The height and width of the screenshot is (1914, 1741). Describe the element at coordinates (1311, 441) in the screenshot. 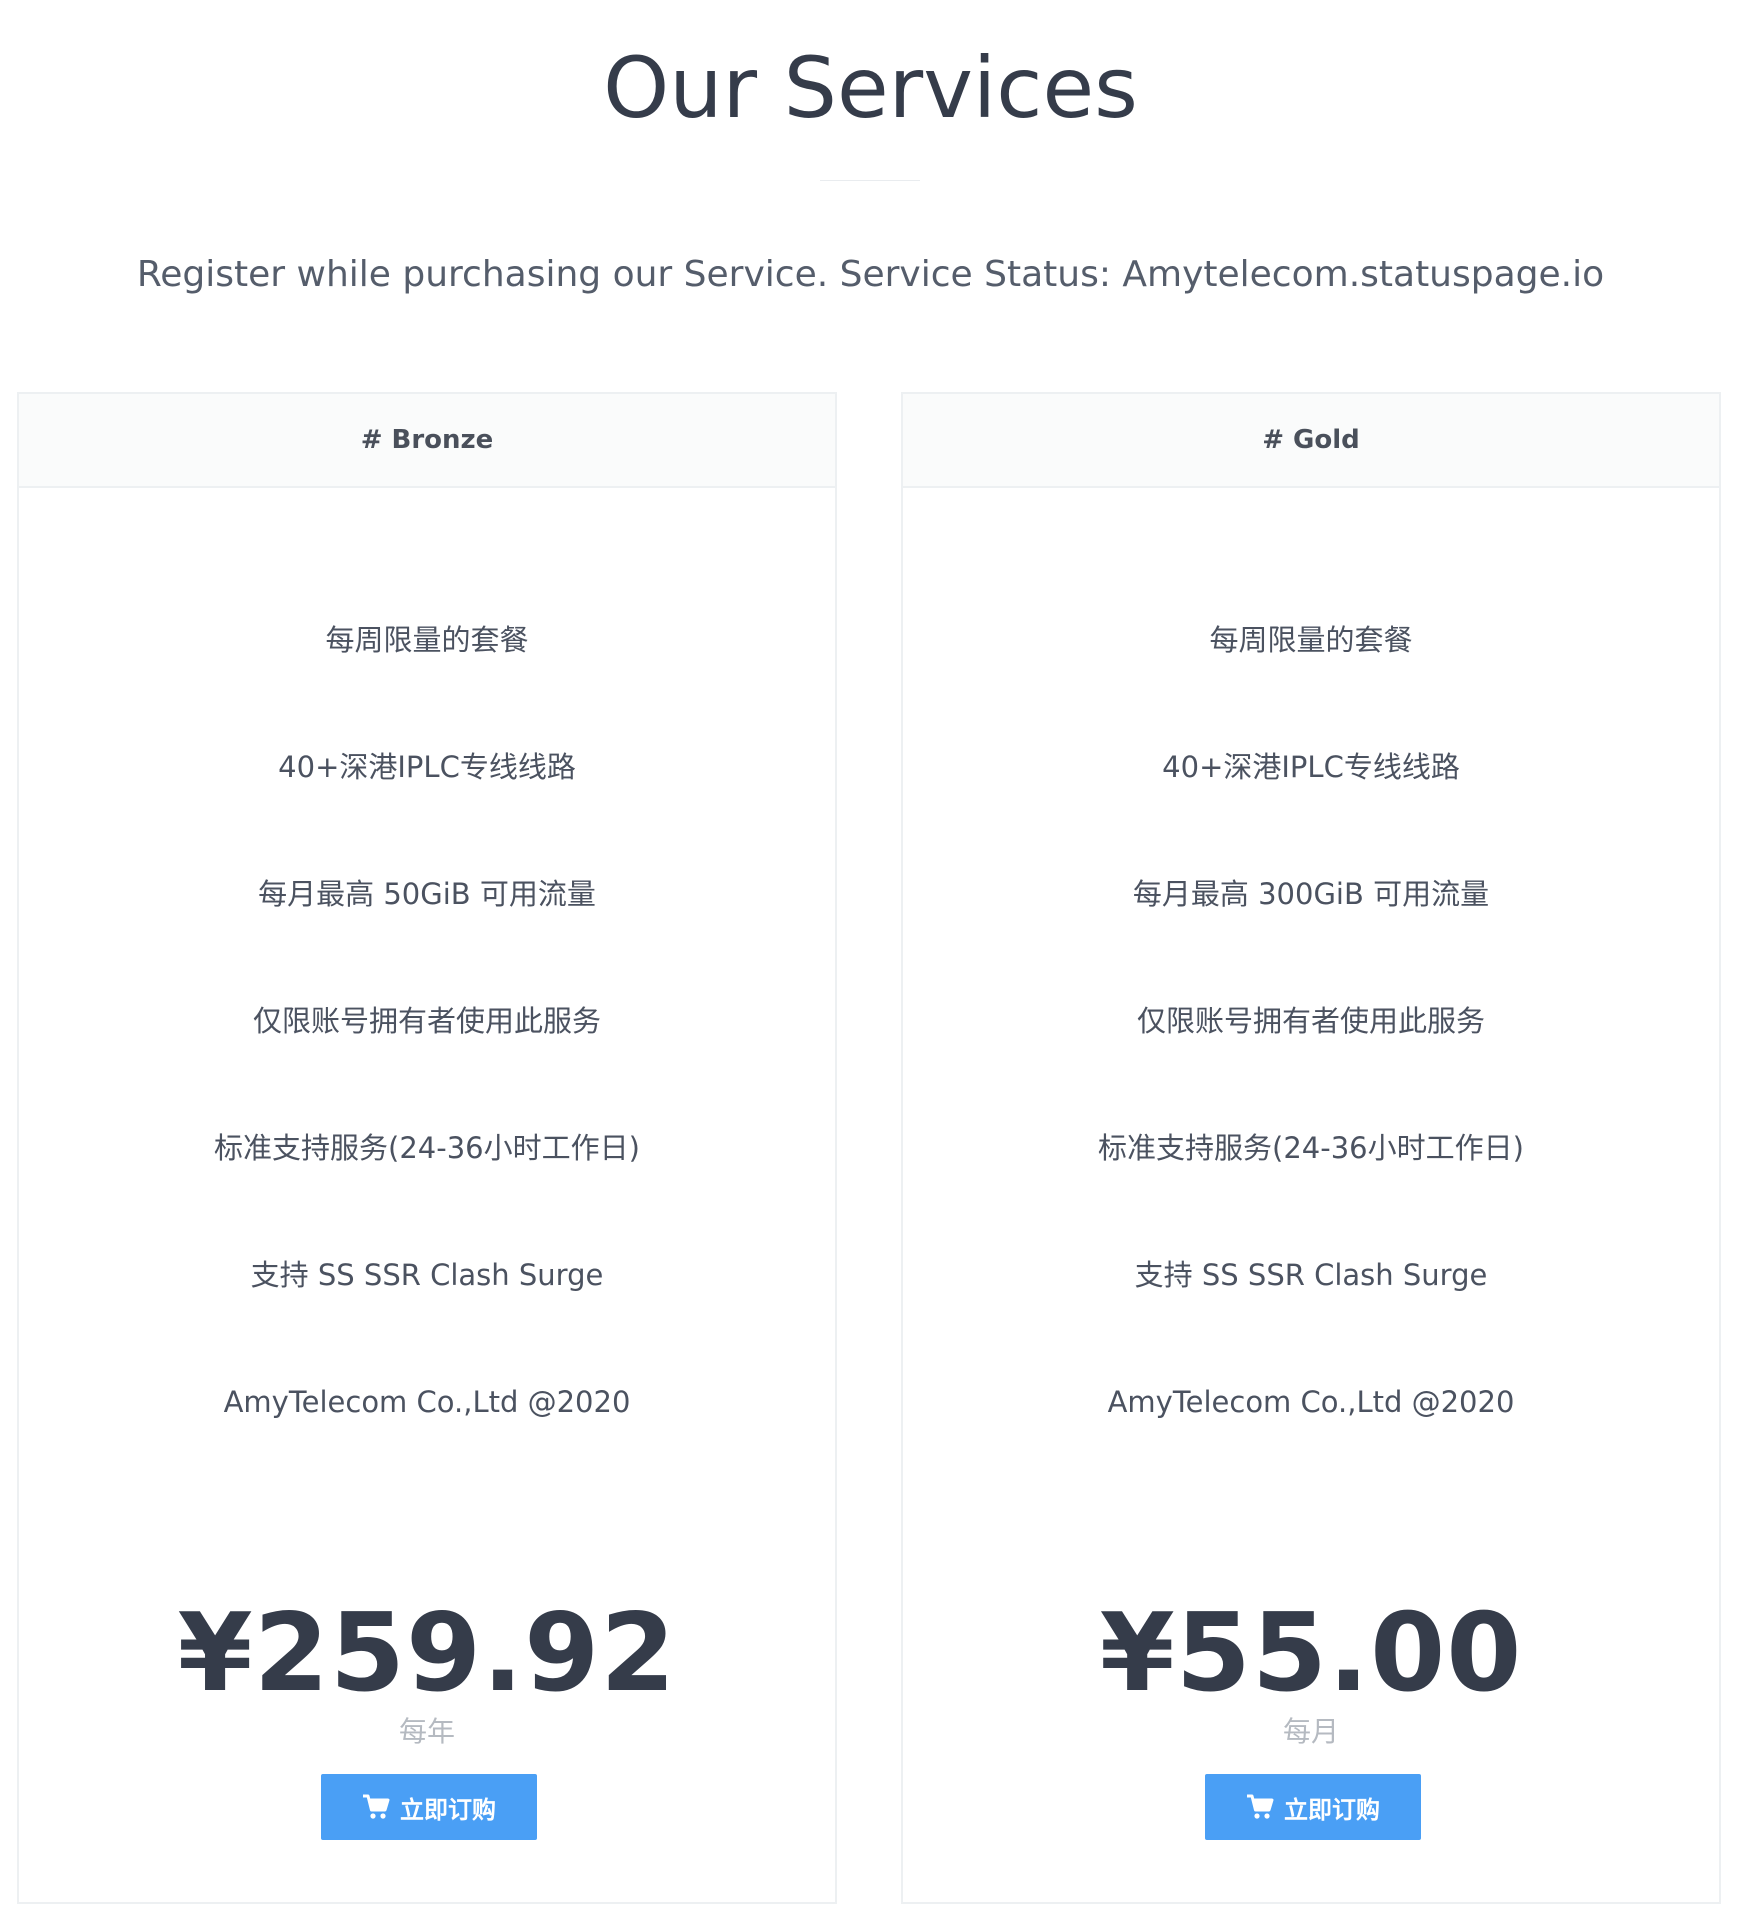

I see `plan-name: # Gold` at that location.